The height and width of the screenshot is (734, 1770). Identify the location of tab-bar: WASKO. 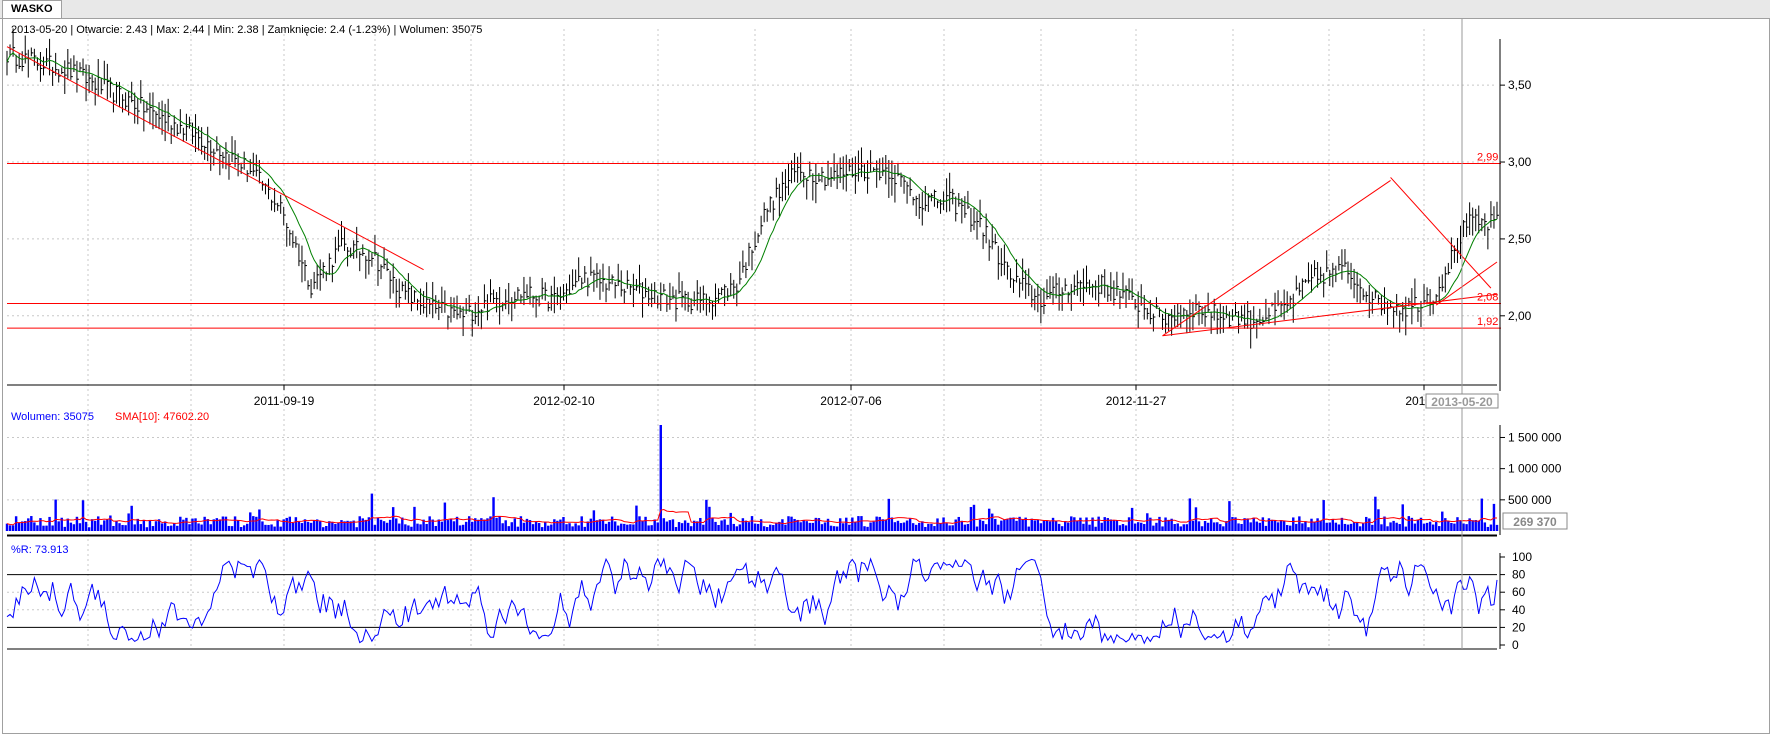
(885, 9).